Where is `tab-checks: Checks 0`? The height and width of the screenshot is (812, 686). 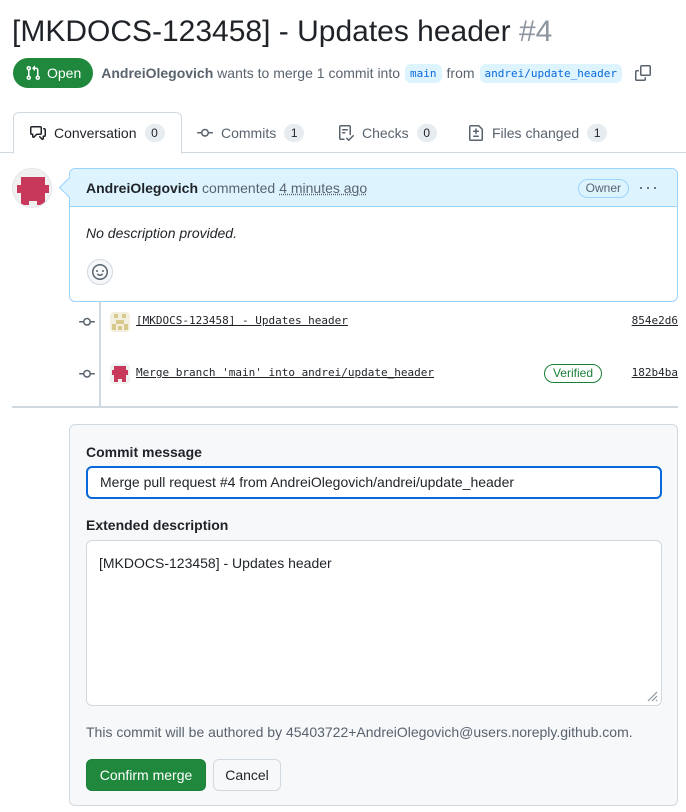 tab-checks: Checks 0 is located at coordinates (387, 132).